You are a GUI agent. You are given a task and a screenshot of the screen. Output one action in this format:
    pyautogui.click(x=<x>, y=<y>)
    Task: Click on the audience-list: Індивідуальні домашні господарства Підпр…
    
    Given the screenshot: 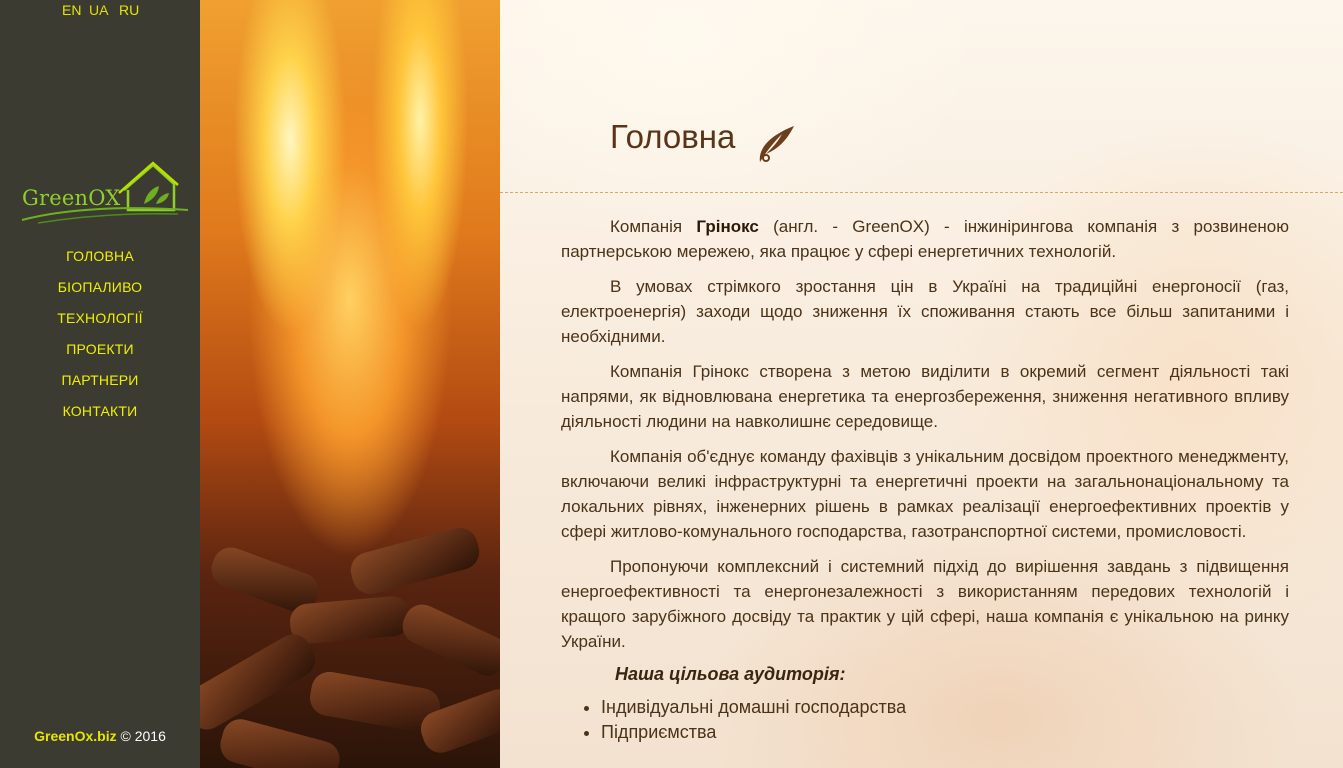 What is the action you would take?
    pyautogui.click(x=925, y=720)
    